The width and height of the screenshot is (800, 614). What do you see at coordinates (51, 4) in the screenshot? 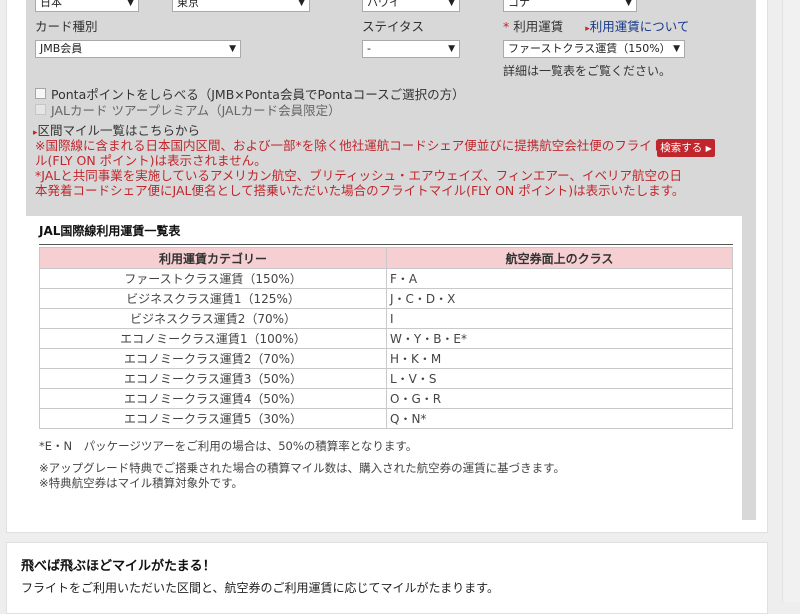
I see `departure-country-value: 日本` at bounding box center [51, 4].